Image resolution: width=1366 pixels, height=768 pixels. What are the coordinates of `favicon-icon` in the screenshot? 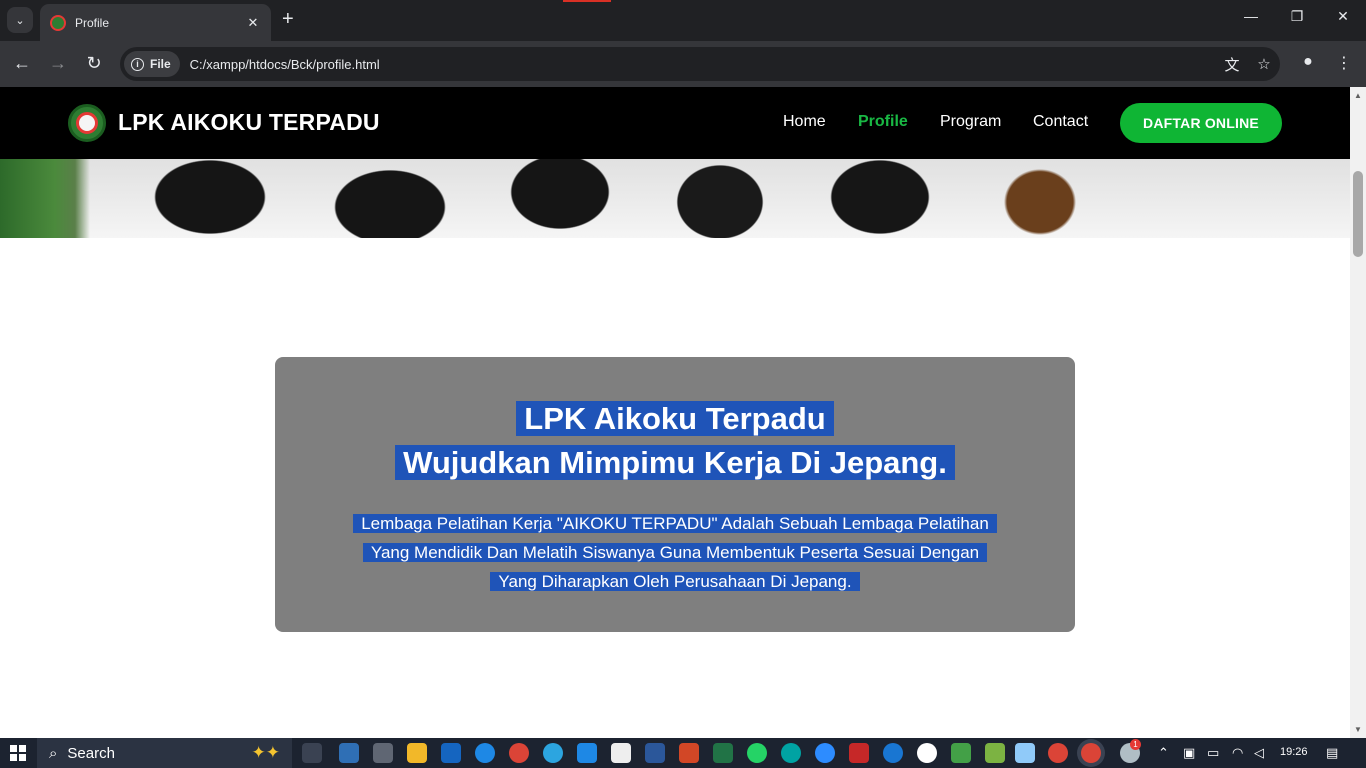 It's located at (58, 22).